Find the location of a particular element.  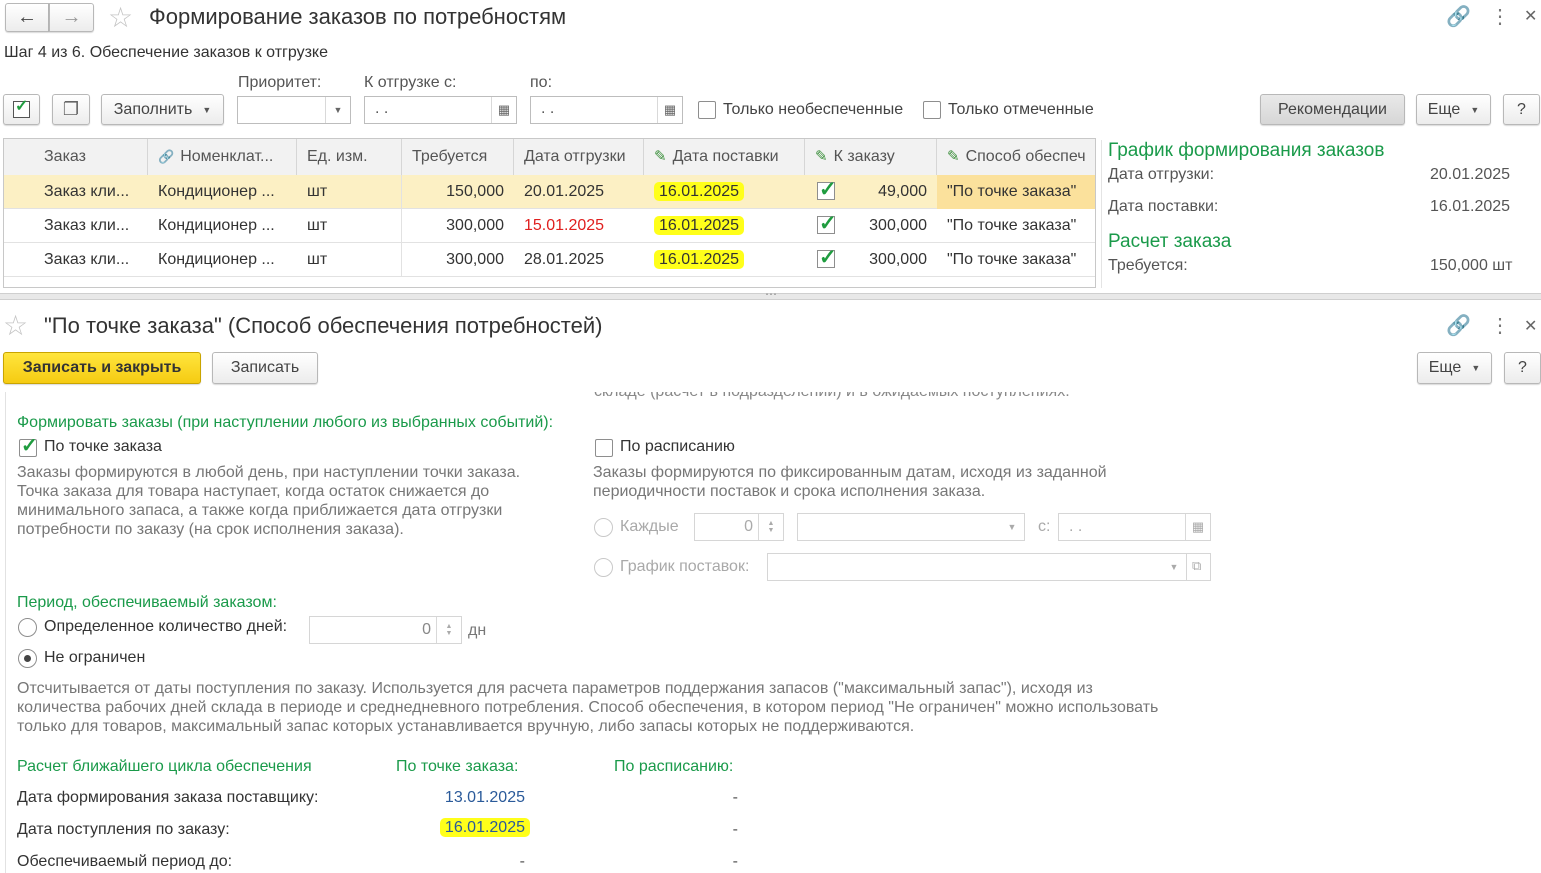

from-label: с: is located at coordinates (1044, 526).